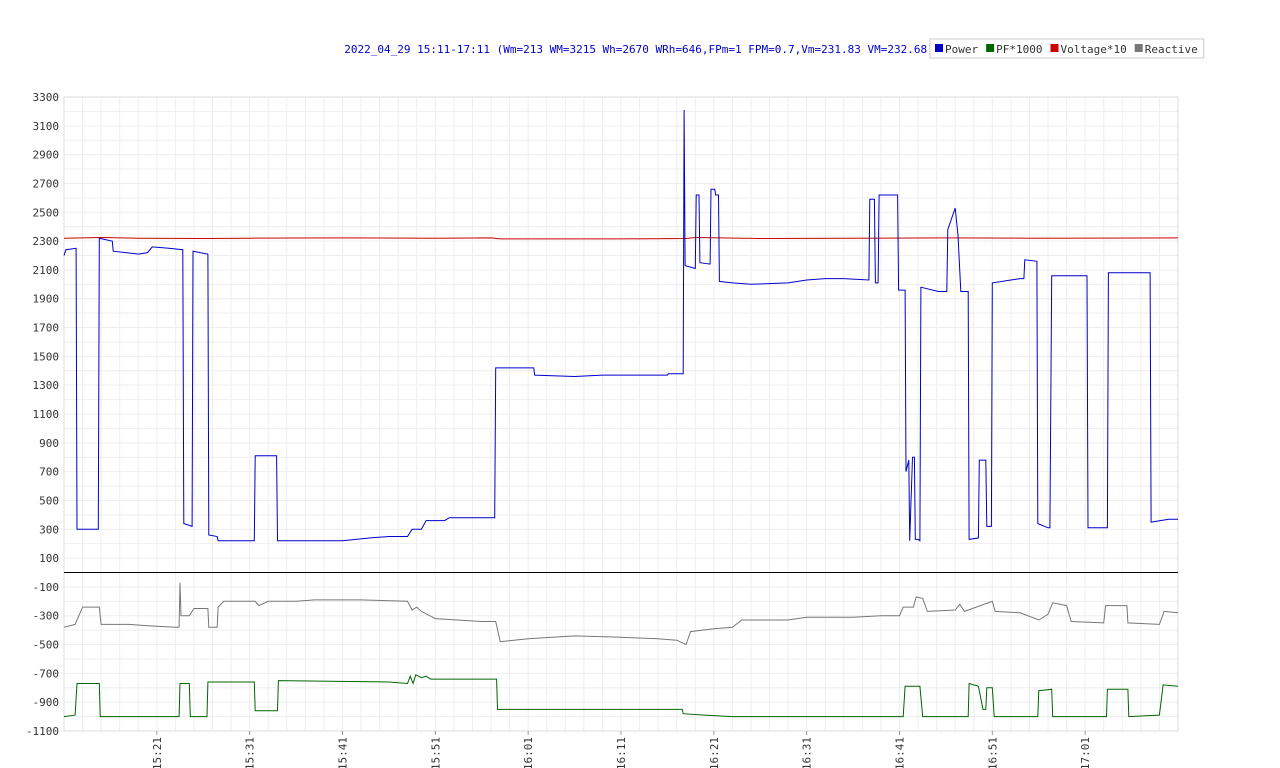 The height and width of the screenshot is (768, 1280). What do you see at coordinates (714, 752) in the screenshot?
I see `x-tick-label: 16:21` at bounding box center [714, 752].